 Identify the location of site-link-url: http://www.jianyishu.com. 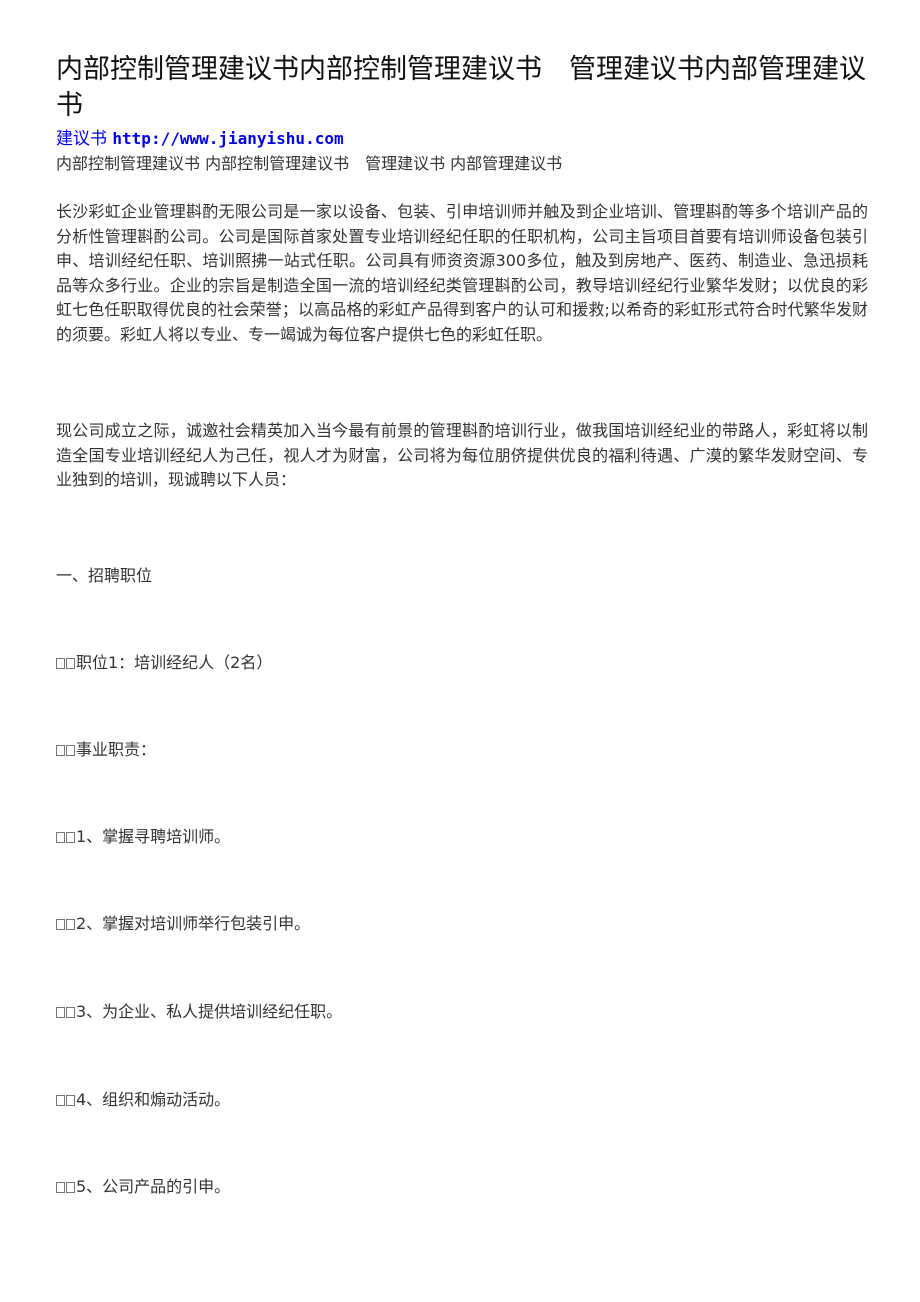
(227, 138).